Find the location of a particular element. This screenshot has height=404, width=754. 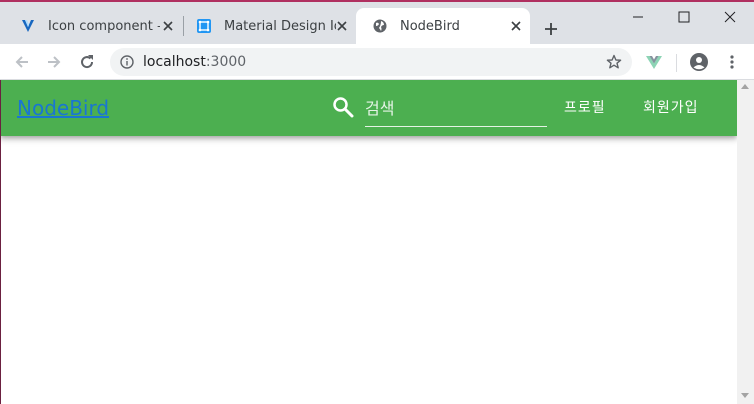

tab-title: NodeBird is located at coordinates (430, 26).